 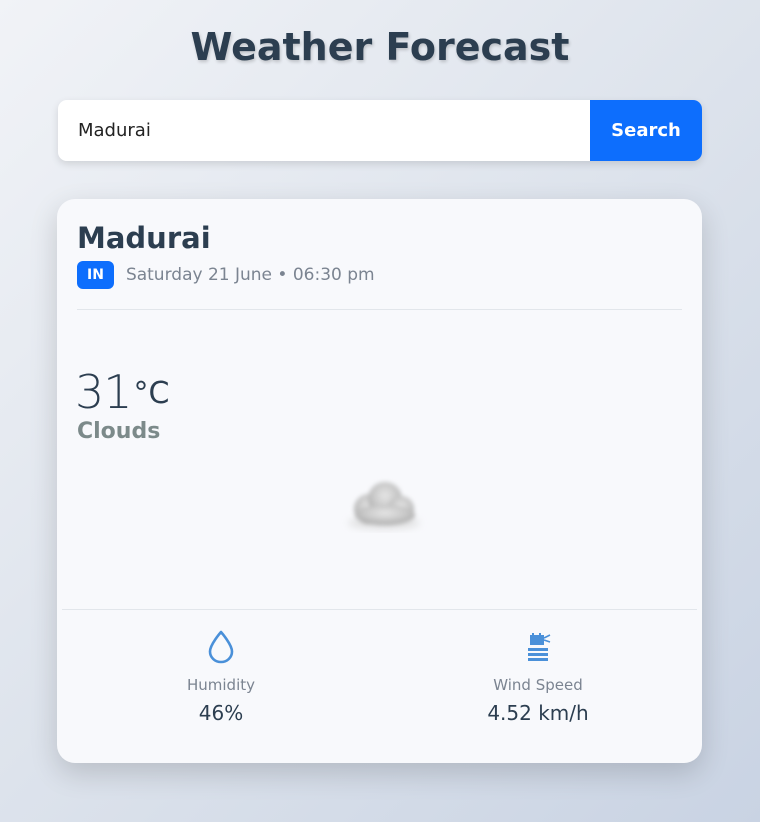 What do you see at coordinates (384, 505) in the screenshot?
I see `cloud-icon` at bounding box center [384, 505].